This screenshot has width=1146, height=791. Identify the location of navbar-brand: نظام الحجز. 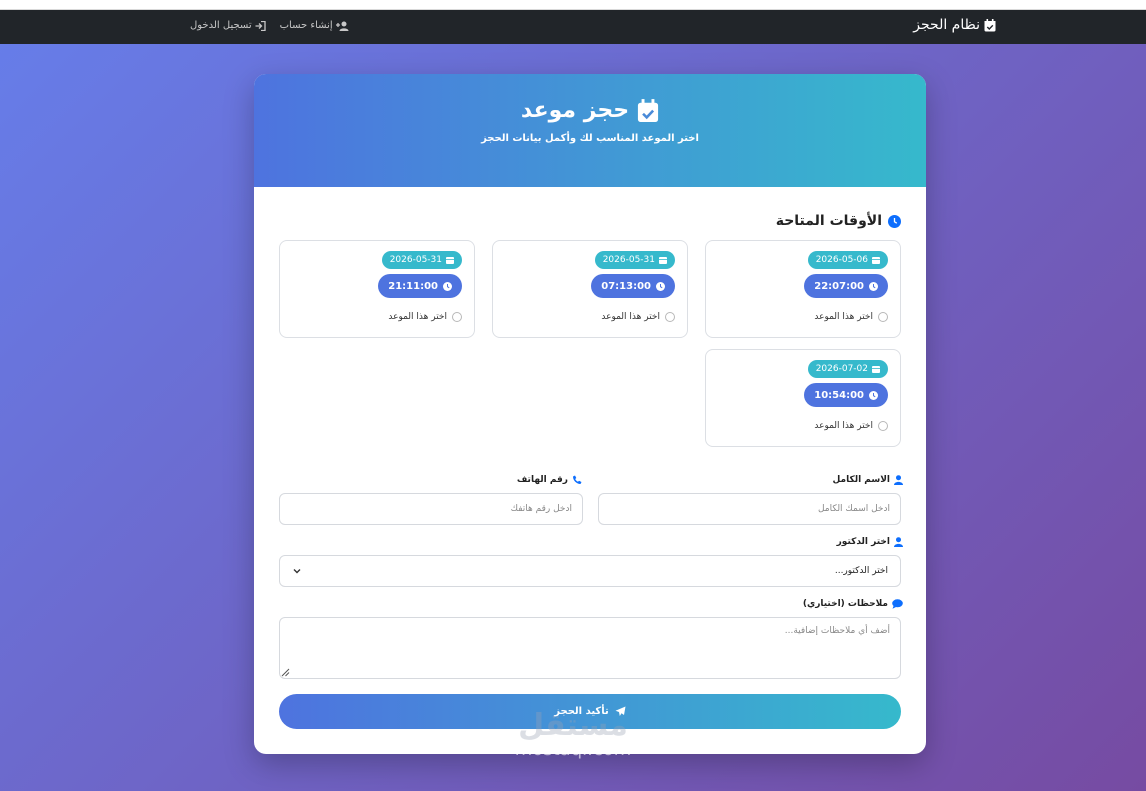
(954, 25).